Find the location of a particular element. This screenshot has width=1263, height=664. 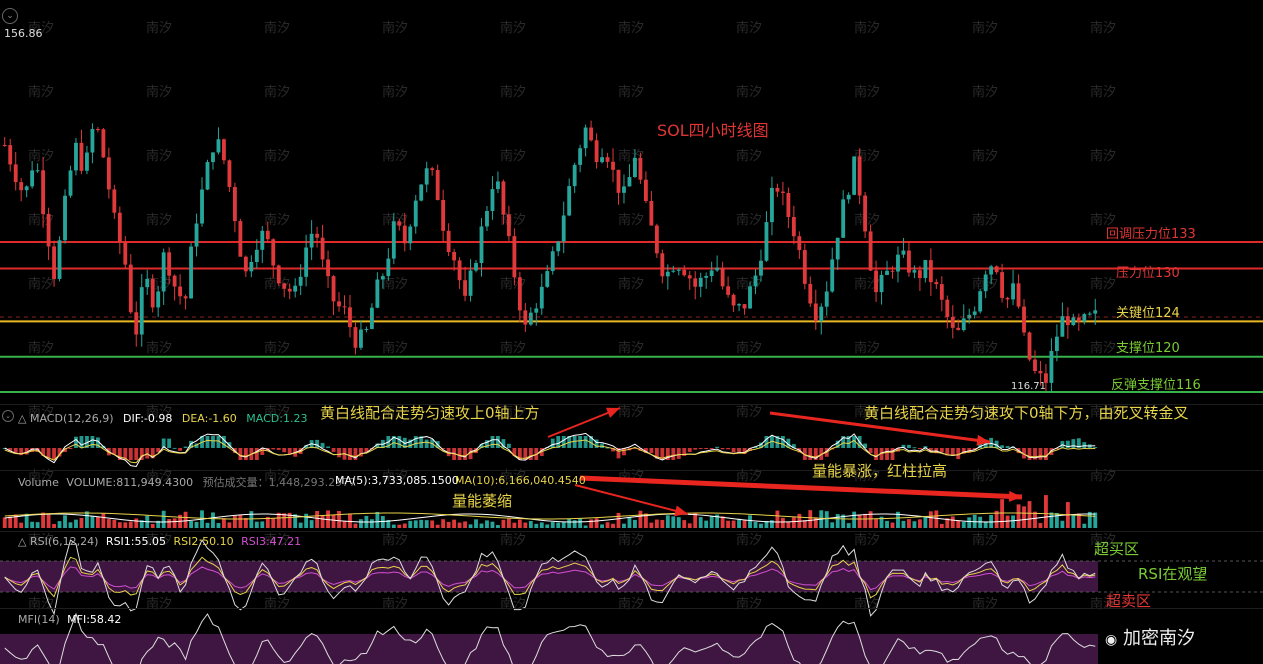

mfi-indicator-header: MFI(14) MFI:58.42 is located at coordinates (69, 619).